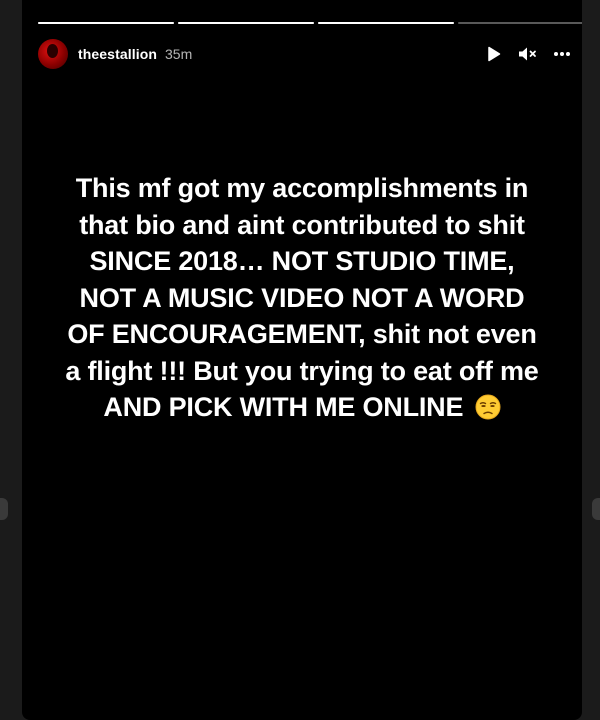 This screenshot has height=720, width=600. Describe the element at coordinates (596, 509) in the screenshot. I see `next-story-arrow` at that location.